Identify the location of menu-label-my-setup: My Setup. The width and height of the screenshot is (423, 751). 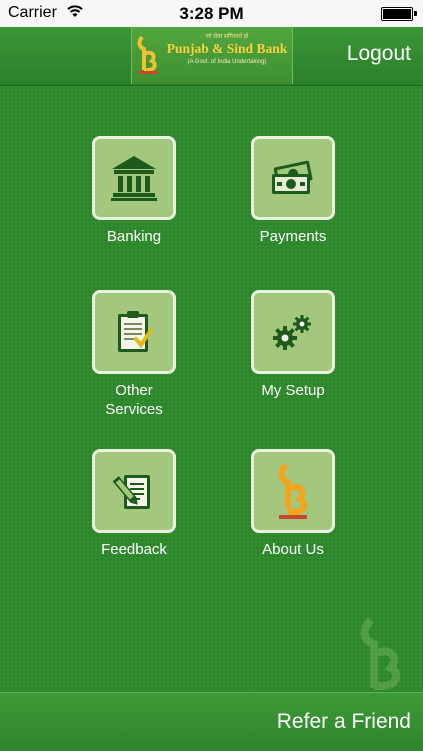
(293, 390).